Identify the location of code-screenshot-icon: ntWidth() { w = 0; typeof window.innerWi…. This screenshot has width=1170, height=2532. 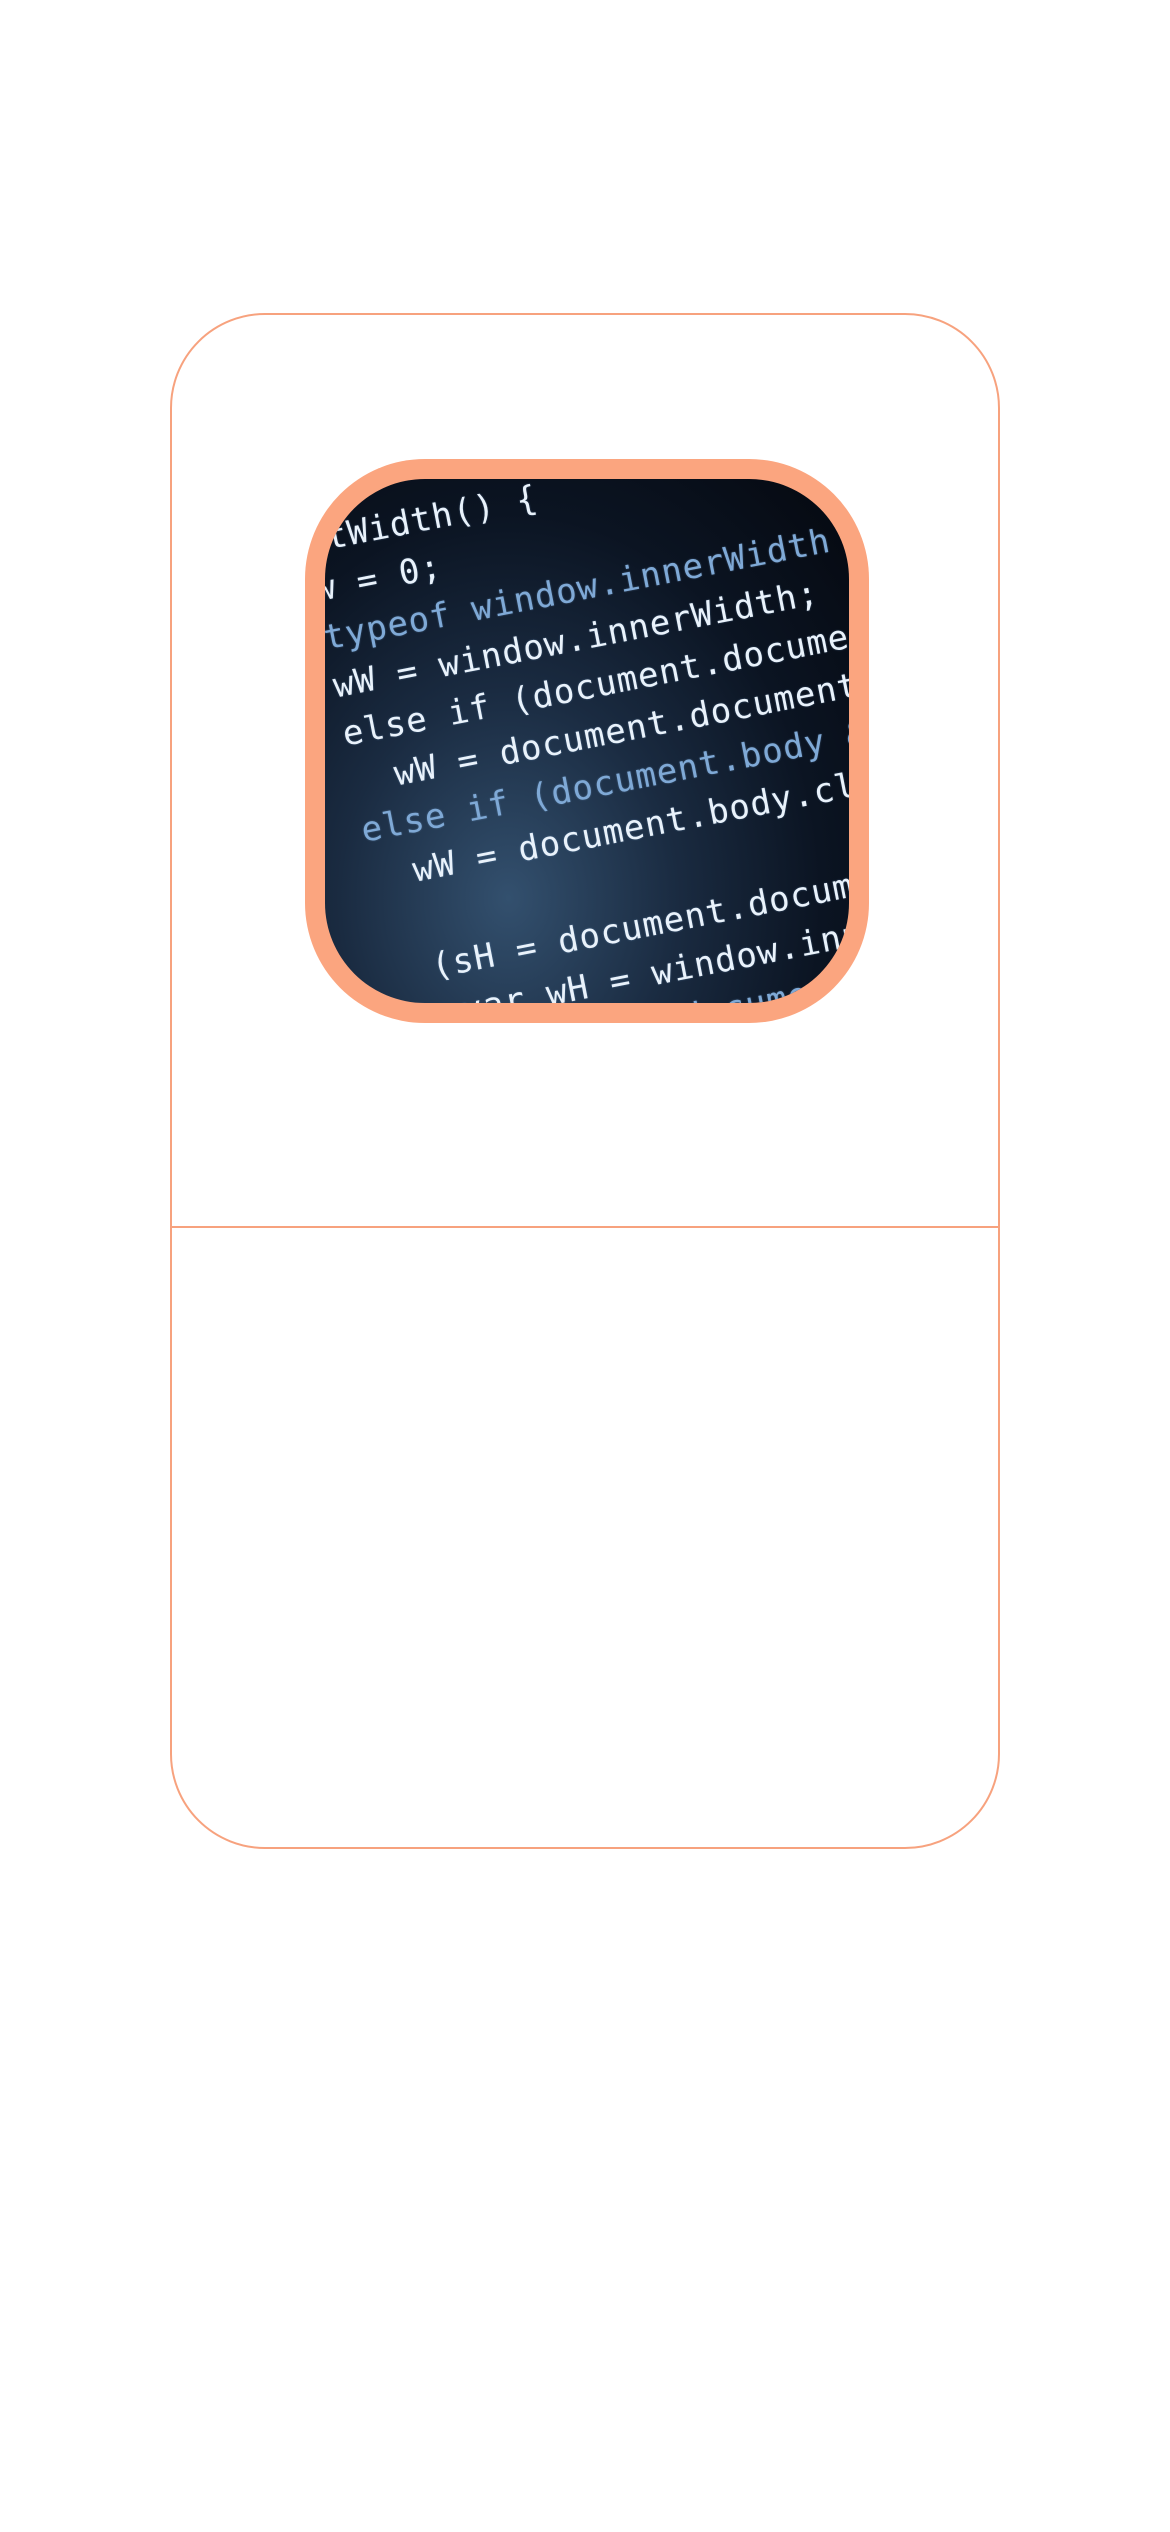
(587, 741).